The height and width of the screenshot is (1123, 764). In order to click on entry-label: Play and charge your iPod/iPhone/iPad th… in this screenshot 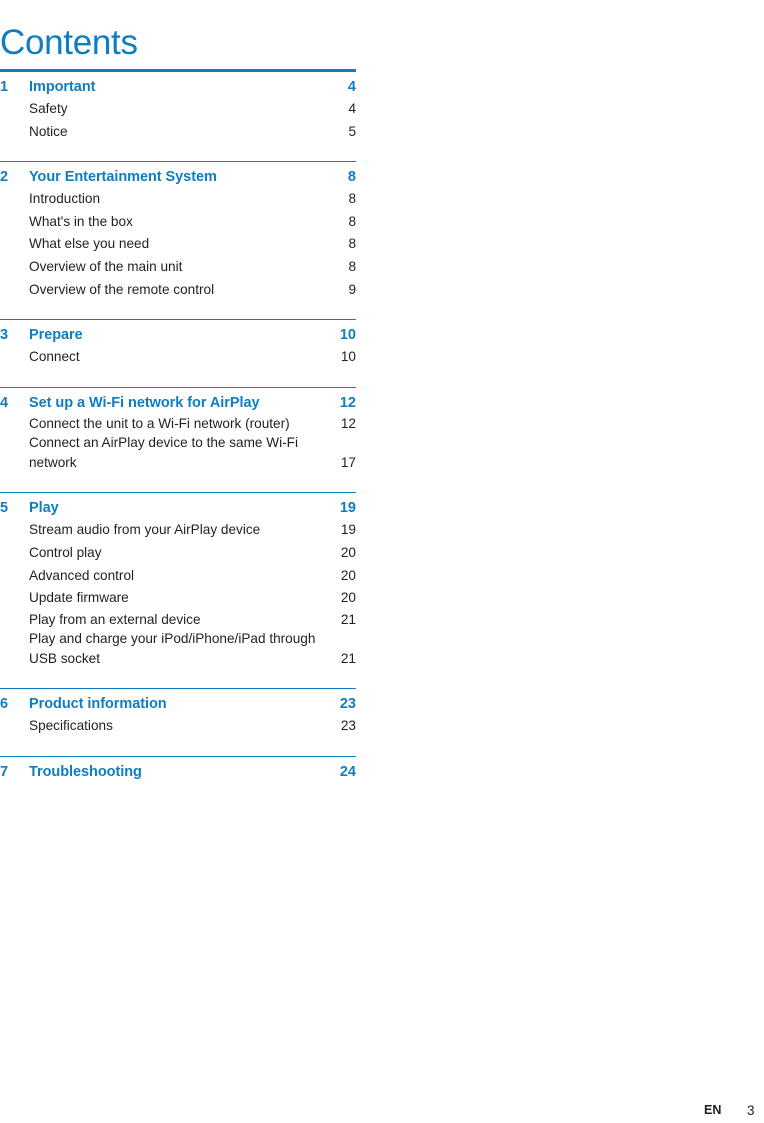, I will do `click(172, 638)`.